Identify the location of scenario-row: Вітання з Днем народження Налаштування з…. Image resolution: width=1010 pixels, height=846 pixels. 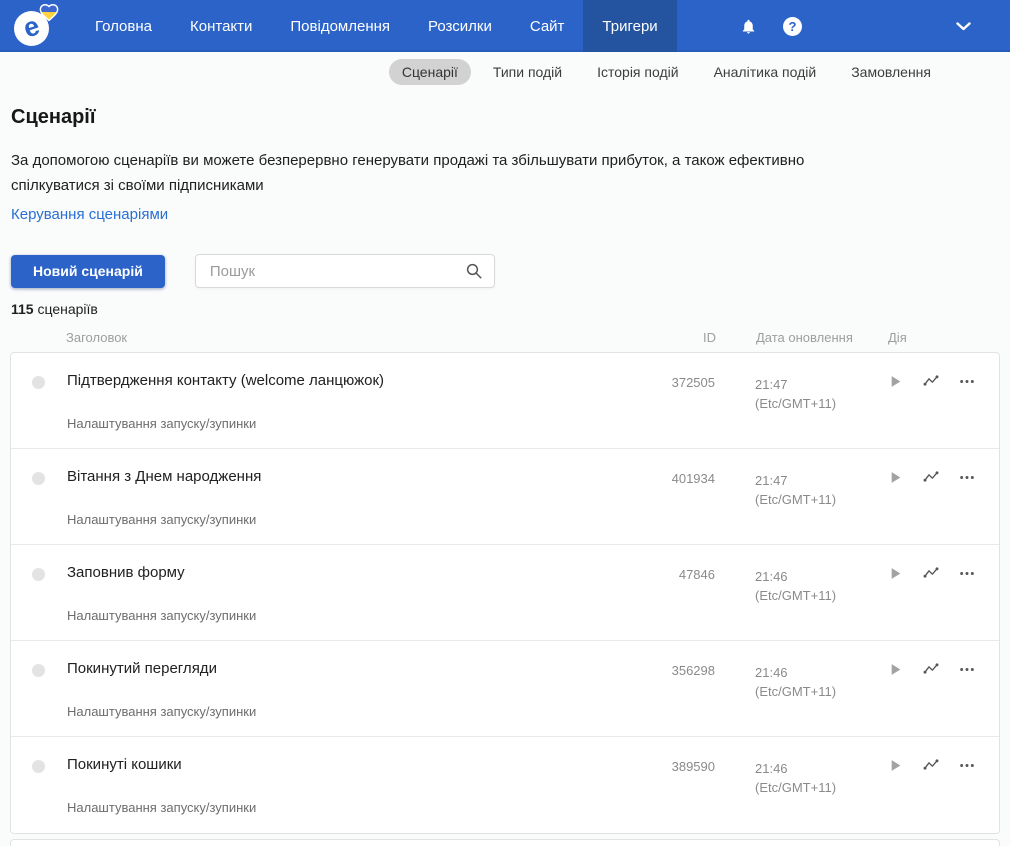
(505, 497).